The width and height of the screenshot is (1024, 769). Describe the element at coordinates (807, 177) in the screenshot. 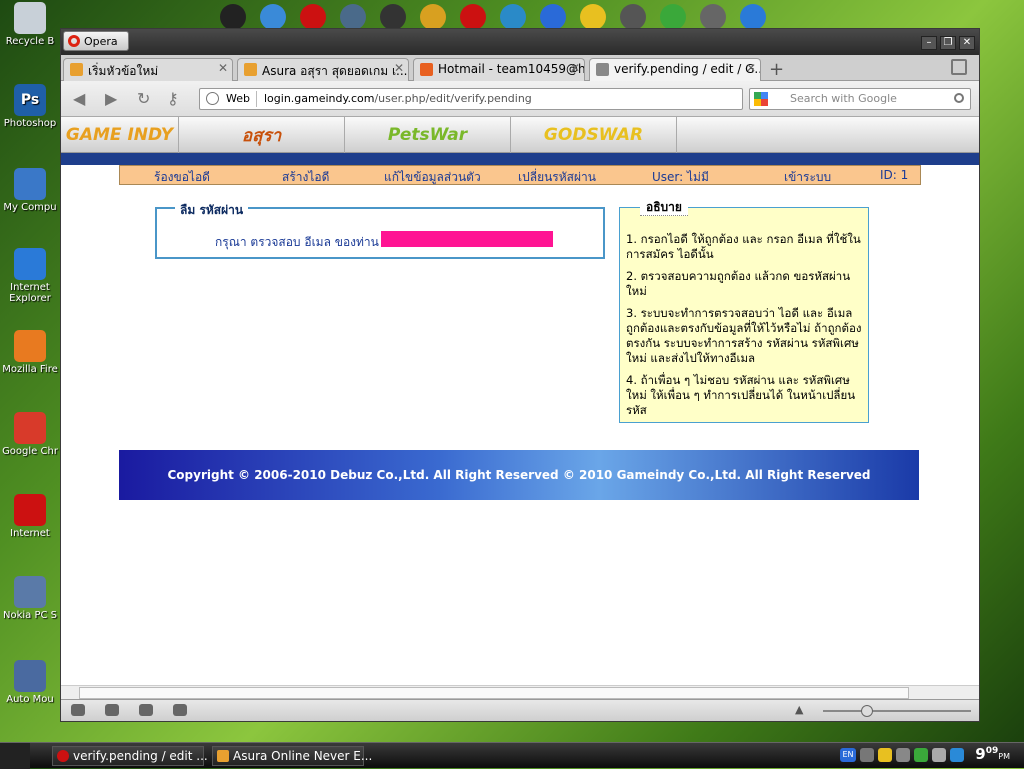

I see `menu-login: เข้าระบบ` at that location.